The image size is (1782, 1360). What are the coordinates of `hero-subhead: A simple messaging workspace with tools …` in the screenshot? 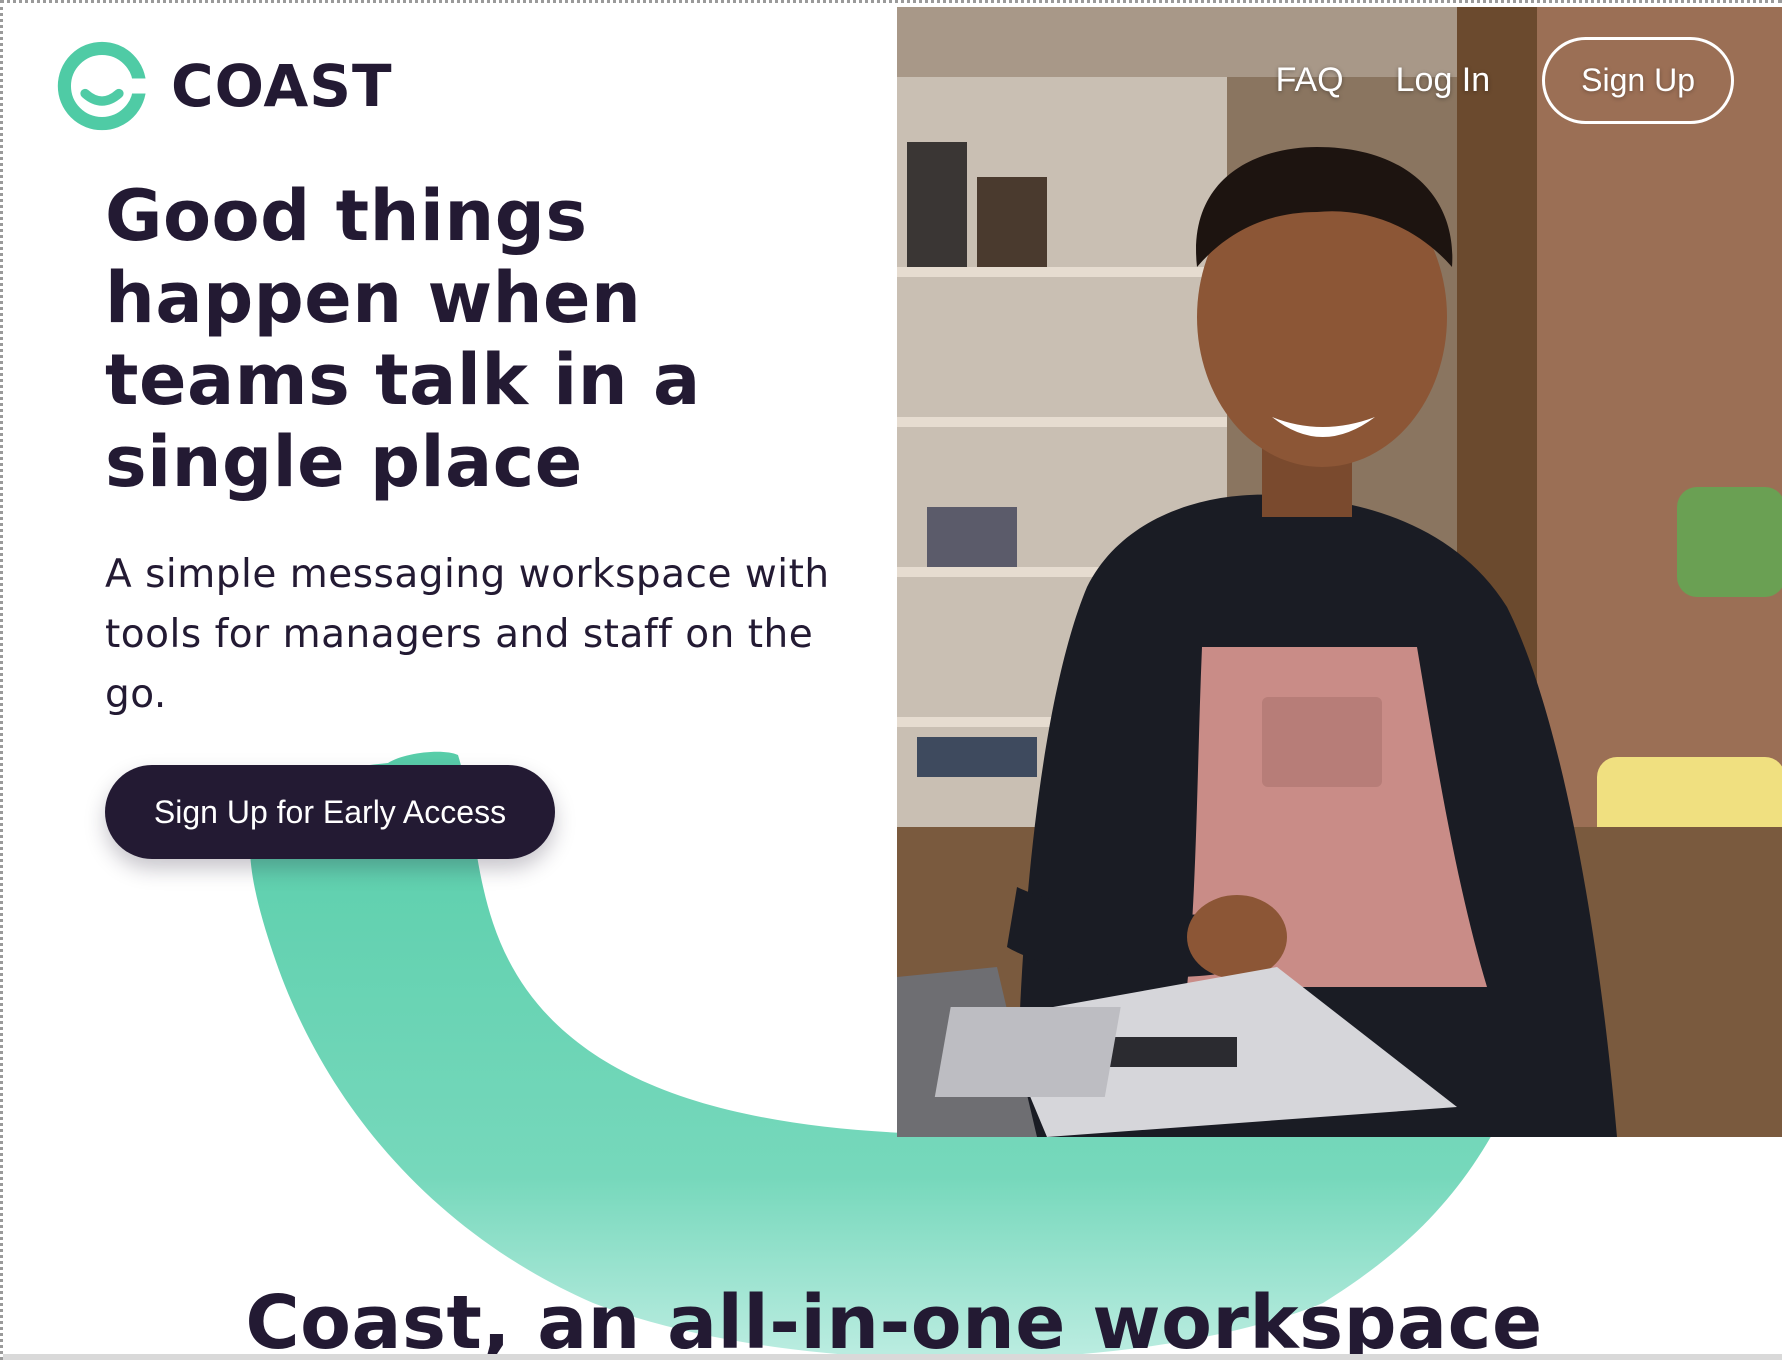 It's located at (467, 634).